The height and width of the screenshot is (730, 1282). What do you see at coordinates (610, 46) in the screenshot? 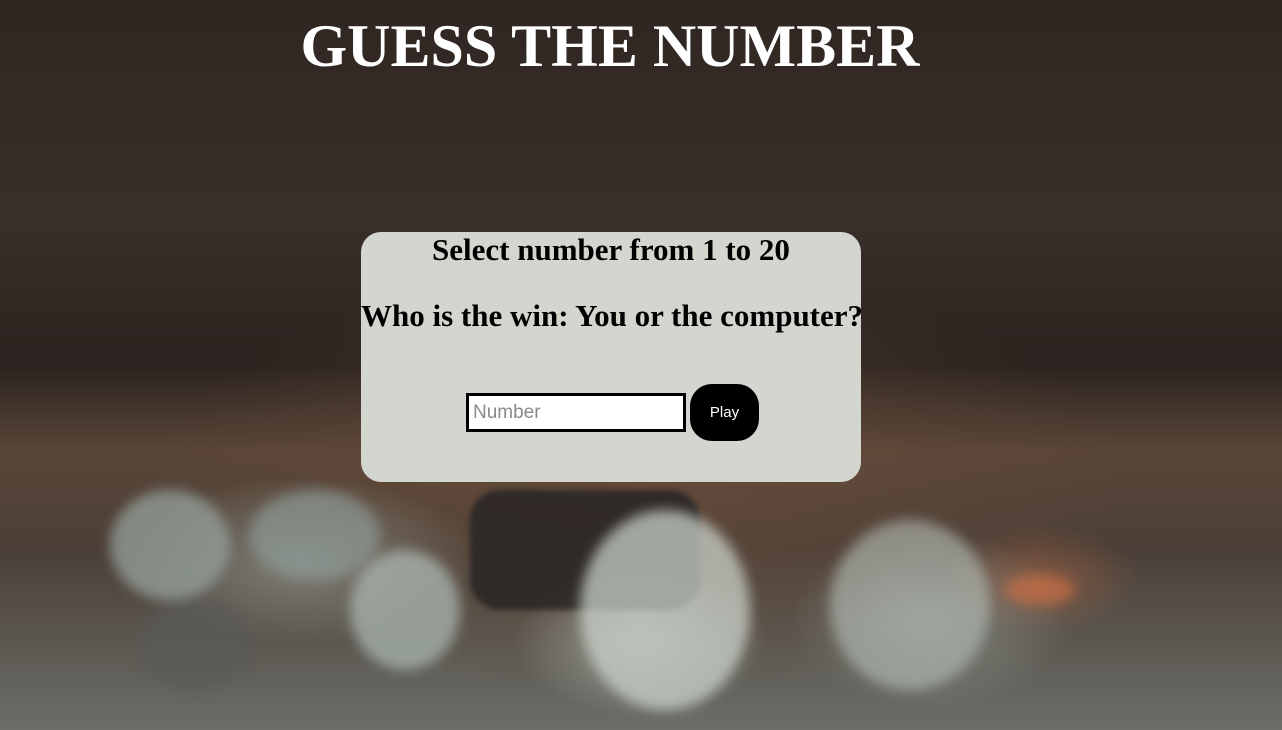
I see `page-title: GUESS THE NUMBER` at bounding box center [610, 46].